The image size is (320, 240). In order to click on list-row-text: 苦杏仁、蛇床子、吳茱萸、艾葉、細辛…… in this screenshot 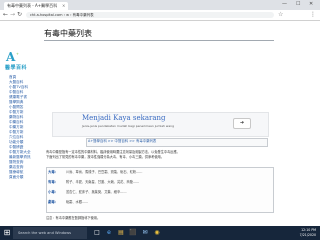, I will do `click(96, 192)`.